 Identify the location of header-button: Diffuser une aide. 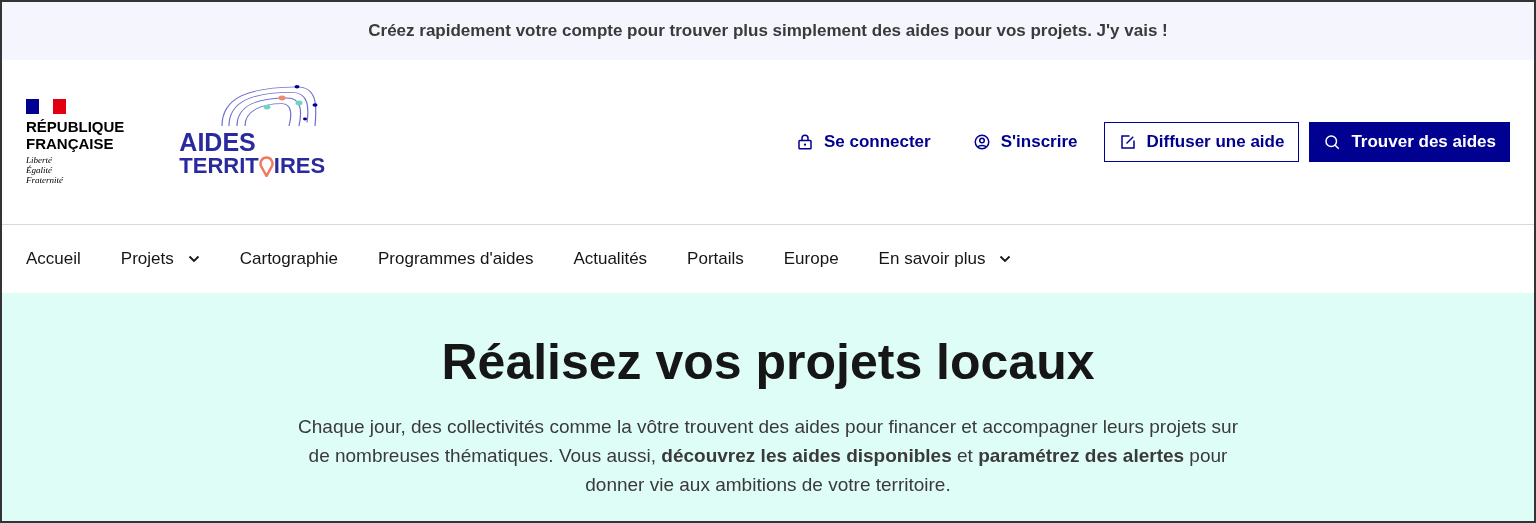
(1201, 142).